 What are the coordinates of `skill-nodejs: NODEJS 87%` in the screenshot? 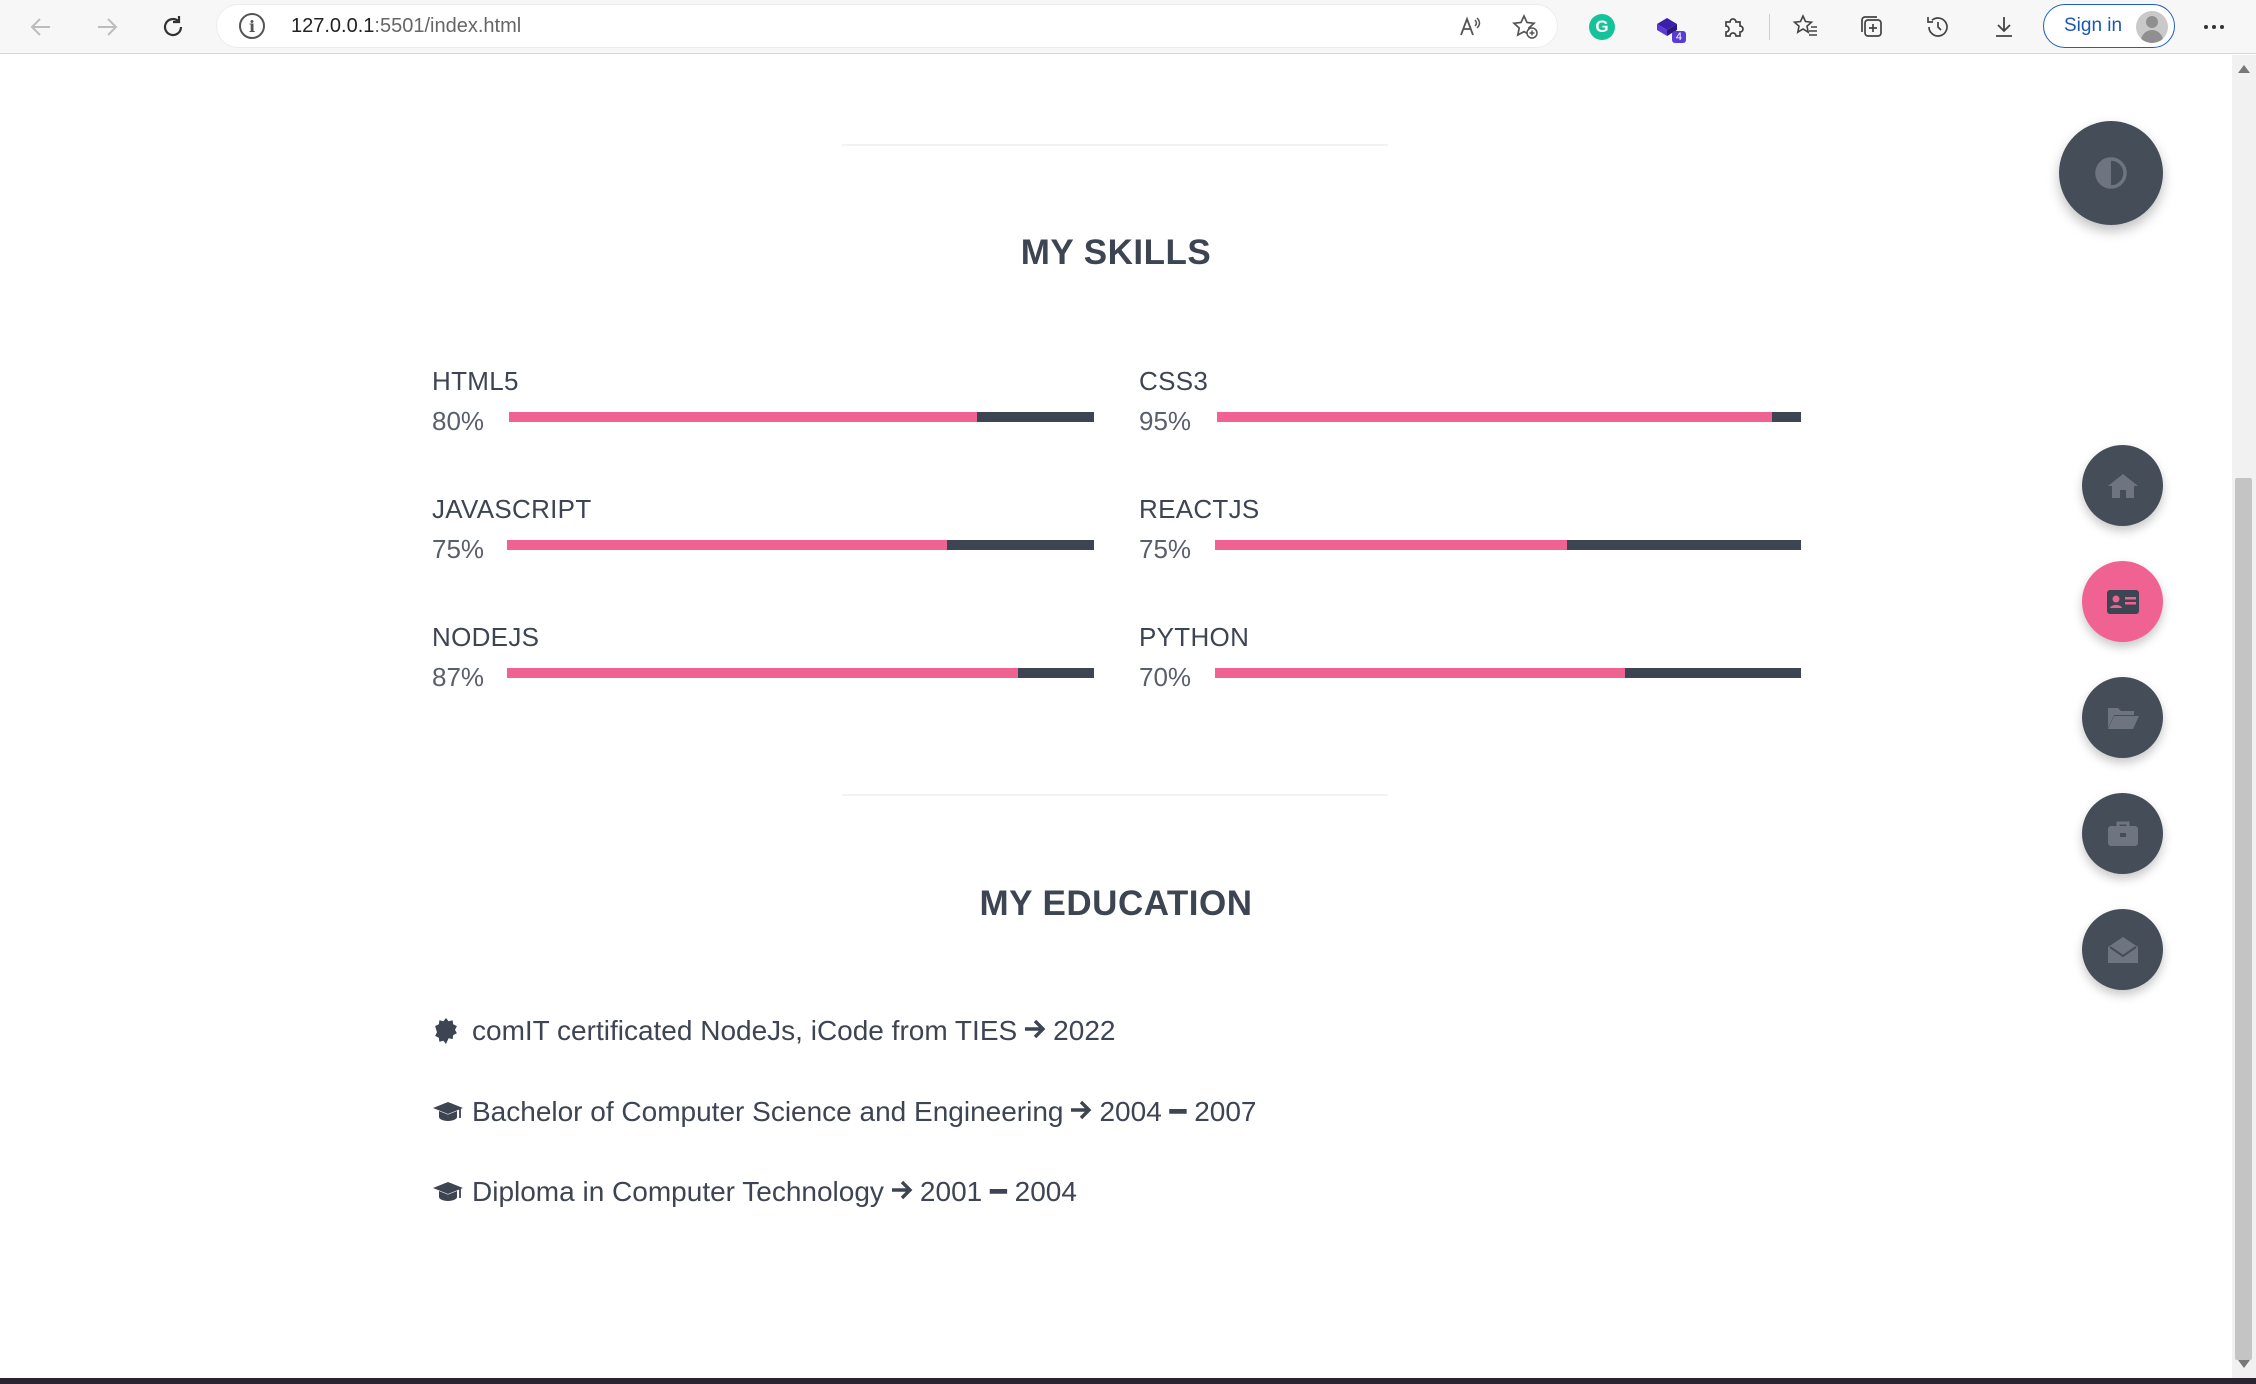 It's located at (763, 662).